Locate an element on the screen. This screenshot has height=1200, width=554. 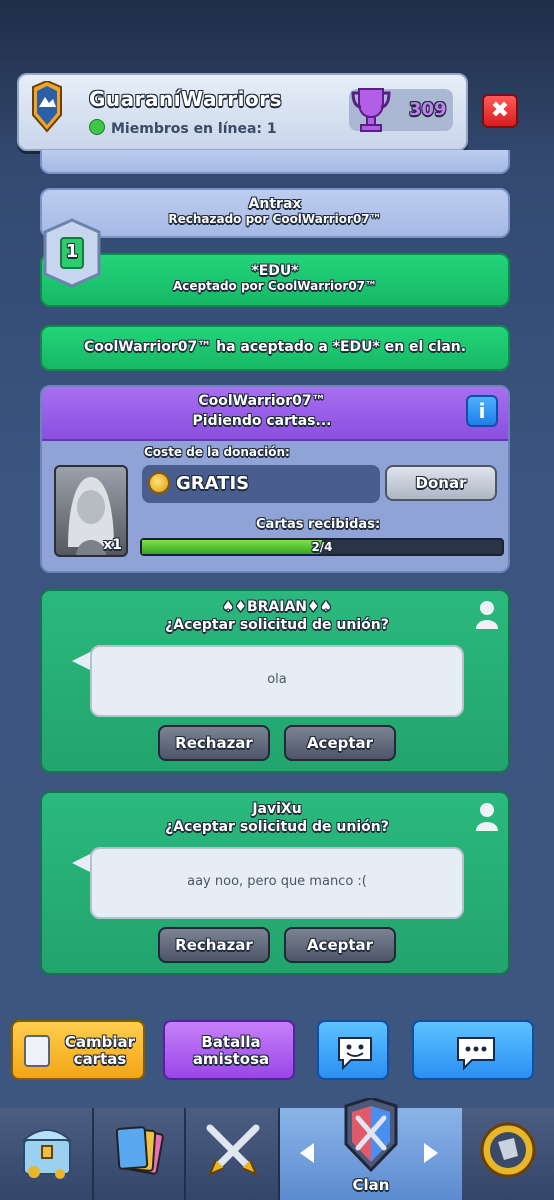
notice-accepted: *EDU* Aceptado por CoolWarrior07™ is located at coordinates (275, 280).